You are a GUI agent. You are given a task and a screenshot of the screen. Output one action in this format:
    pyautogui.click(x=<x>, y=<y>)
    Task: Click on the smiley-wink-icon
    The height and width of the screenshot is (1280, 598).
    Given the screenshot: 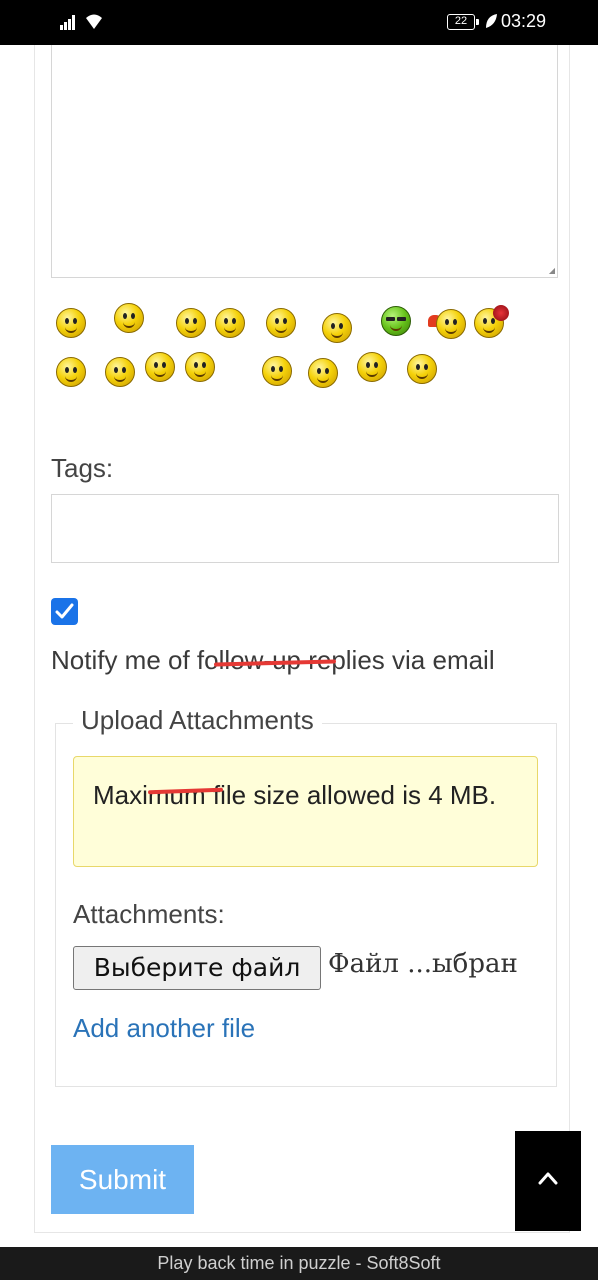 What is the action you would take?
    pyautogui.click(x=422, y=369)
    